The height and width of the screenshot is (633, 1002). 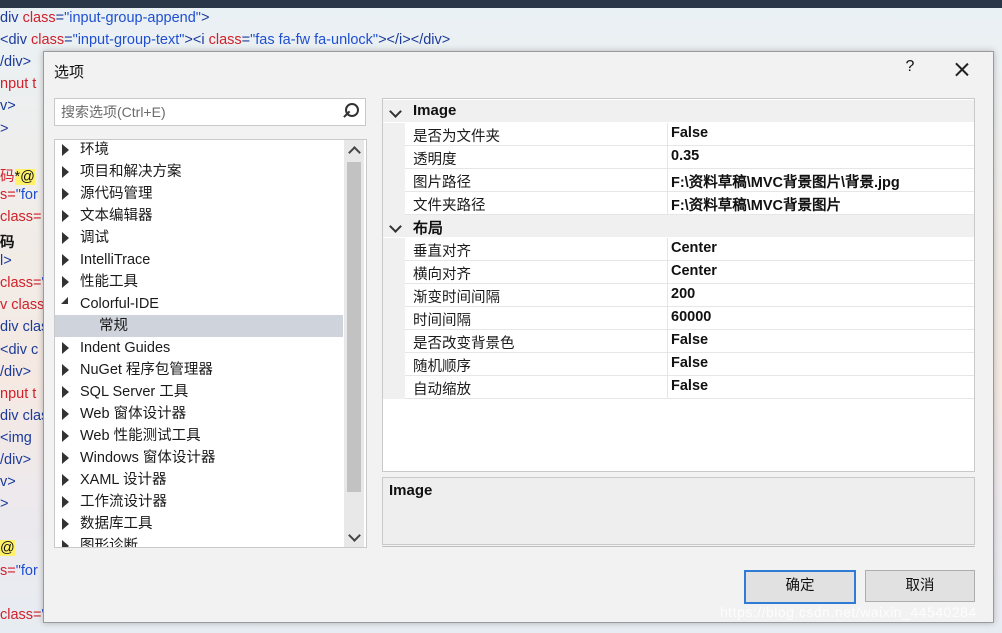 What do you see at coordinates (18, 87) in the screenshot?
I see `code-line: nput t` at bounding box center [18, 87].